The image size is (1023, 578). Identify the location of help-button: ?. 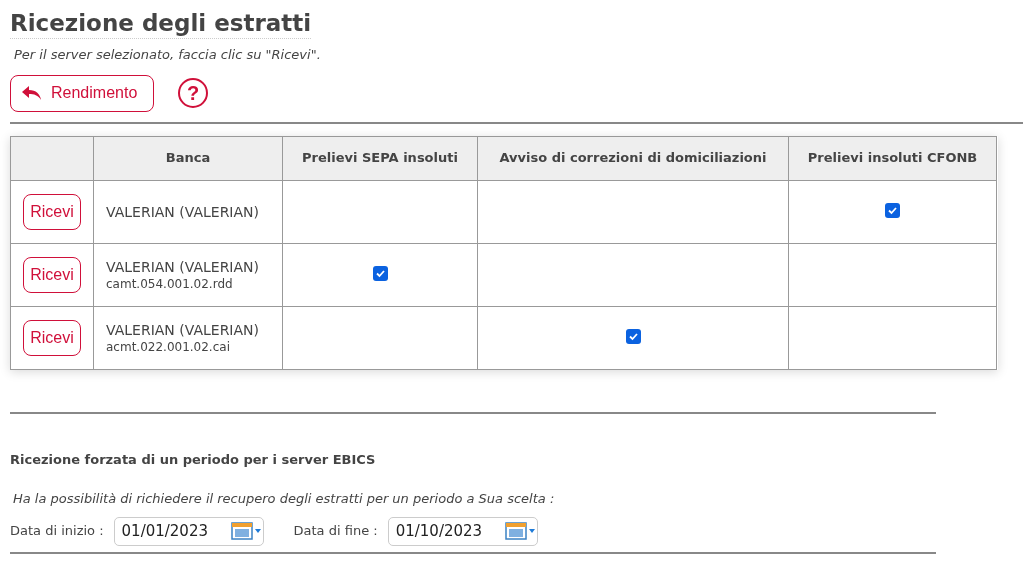
(193, 93).